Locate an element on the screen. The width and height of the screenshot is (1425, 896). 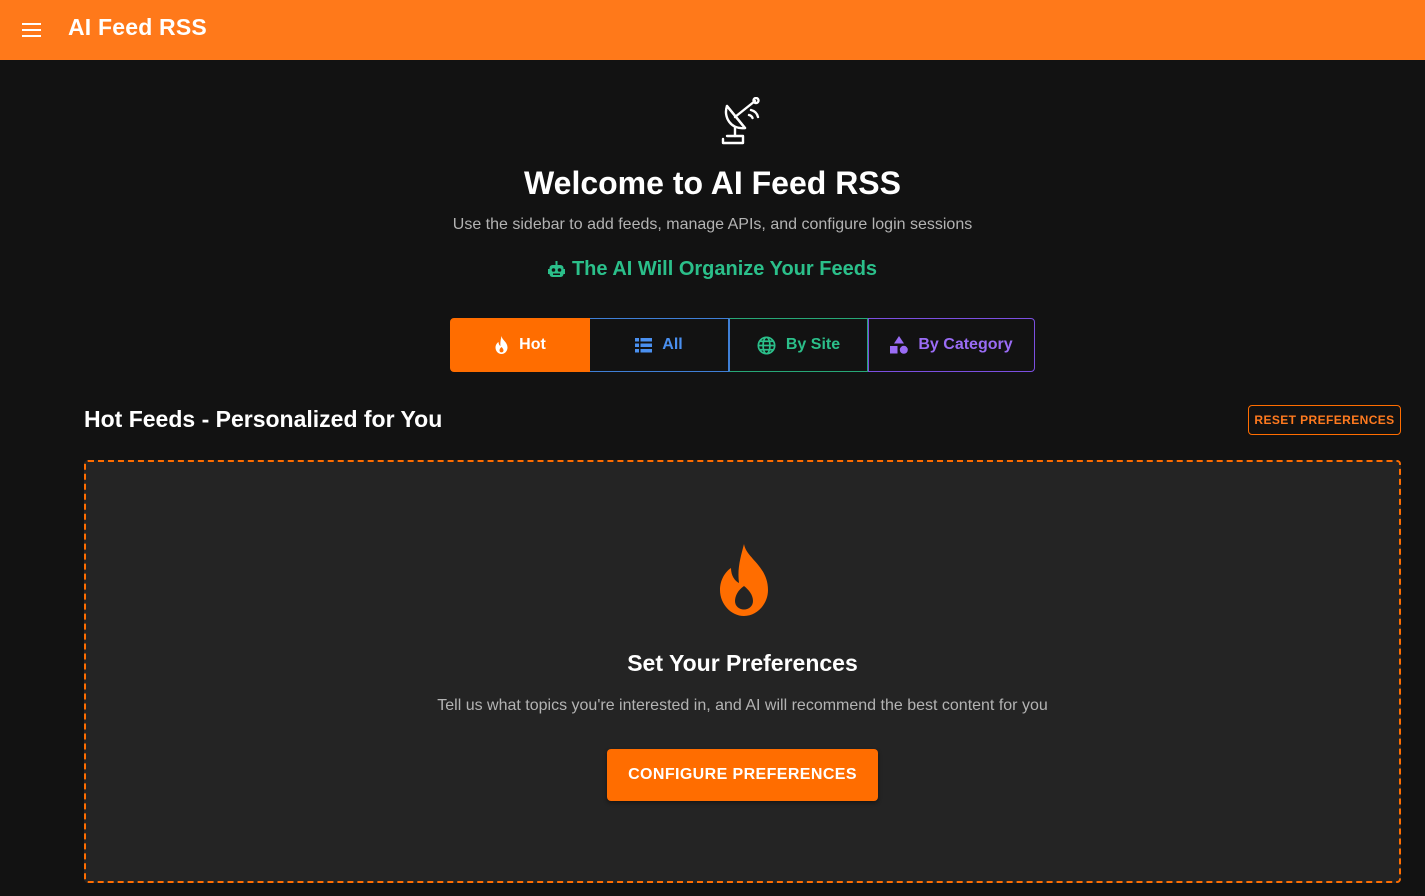
app-bar: AI Feed RSS is located at coordinates (712, 30).